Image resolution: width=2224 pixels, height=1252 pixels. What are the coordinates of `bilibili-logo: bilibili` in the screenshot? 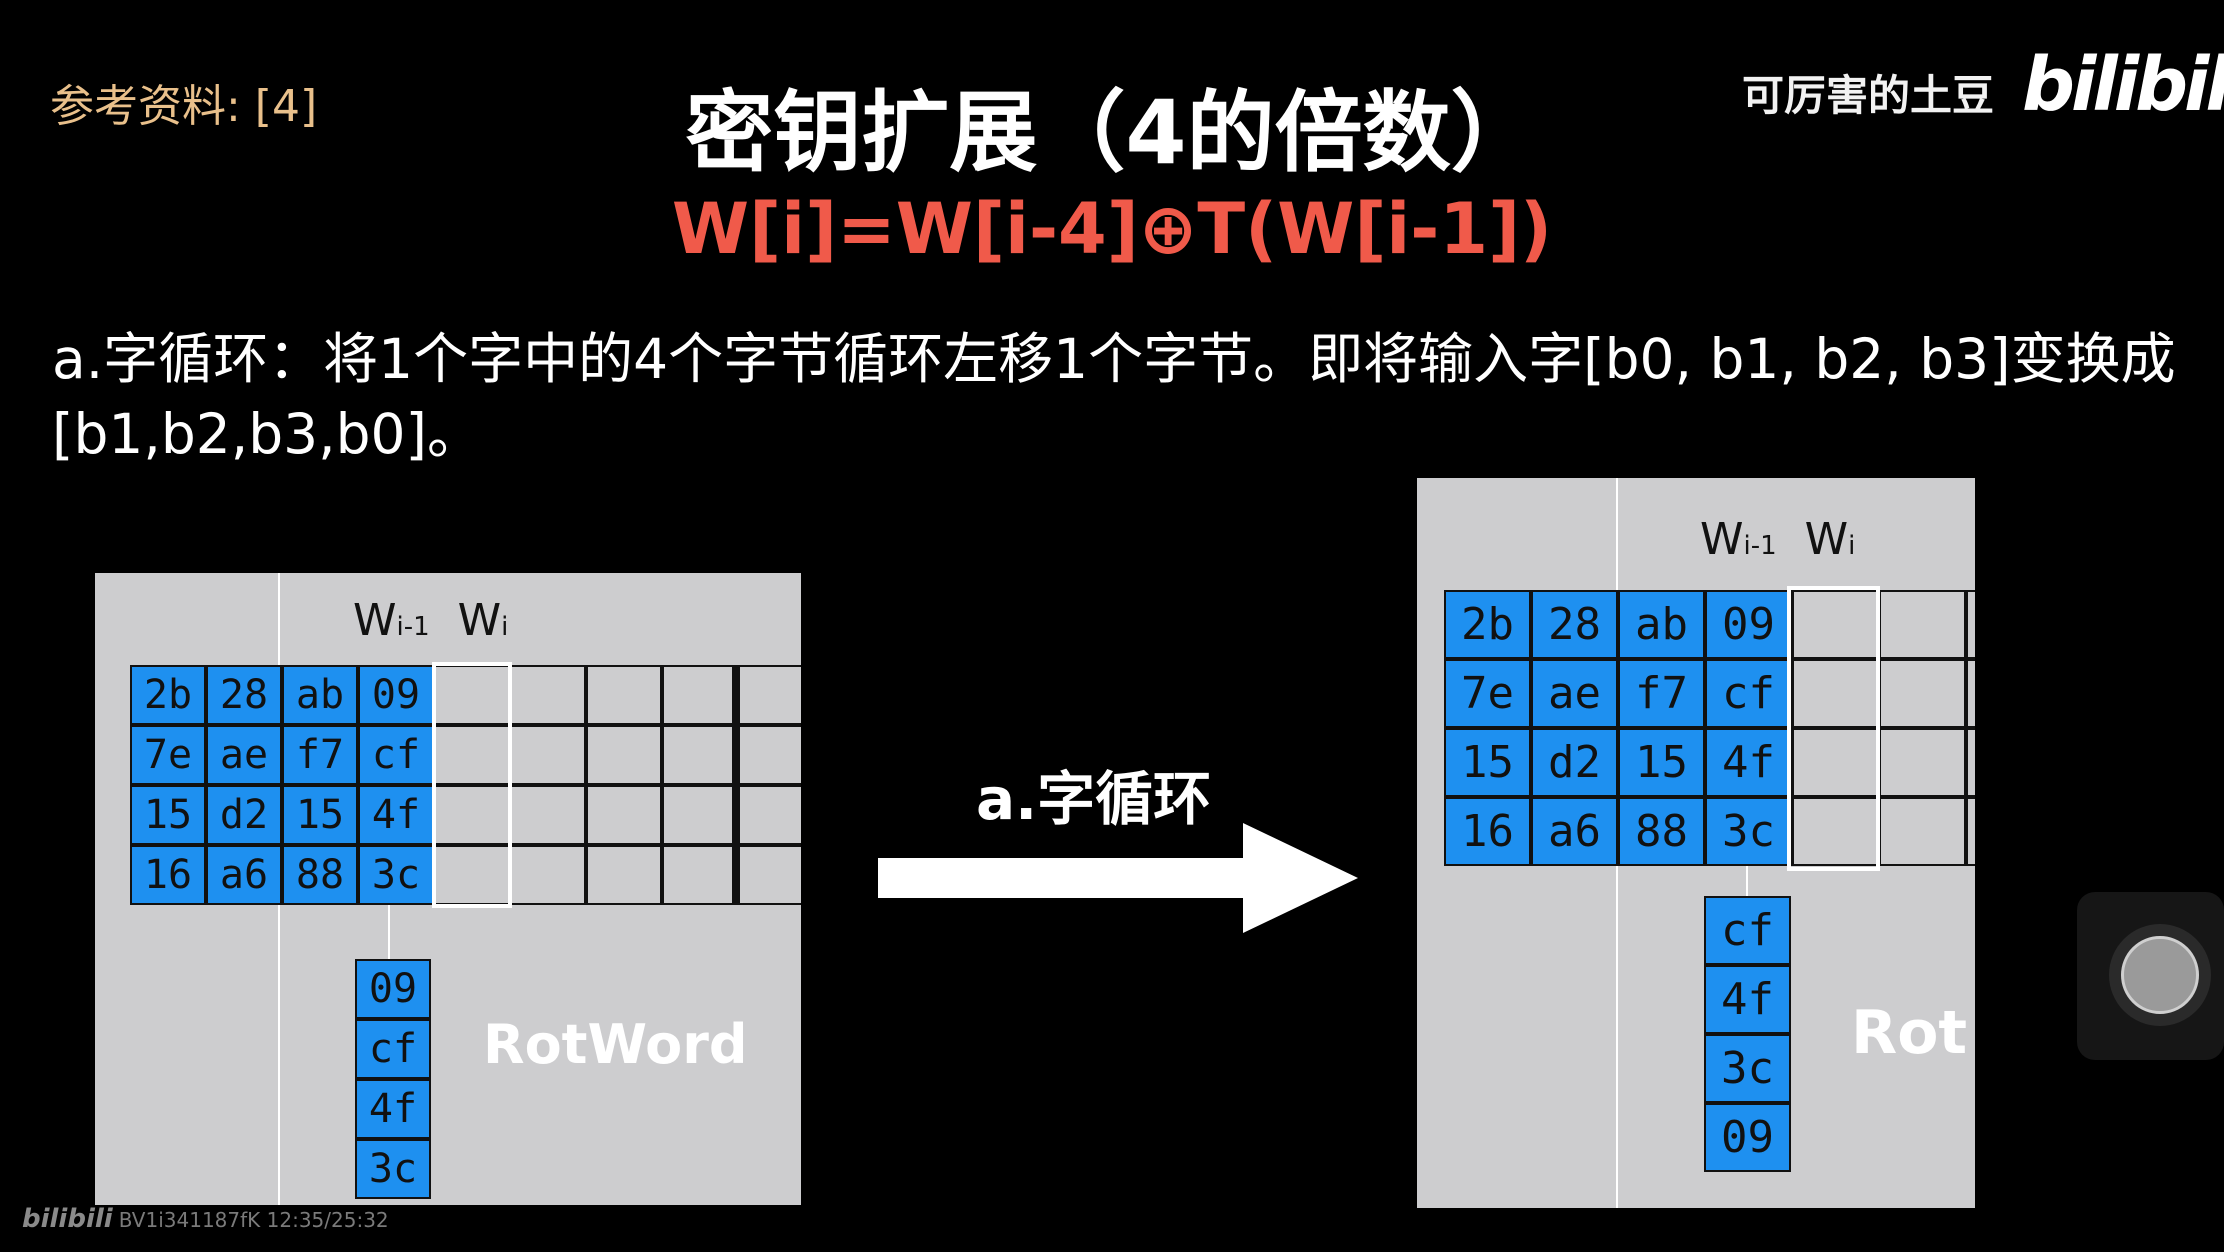 It's located at (2123, 85).